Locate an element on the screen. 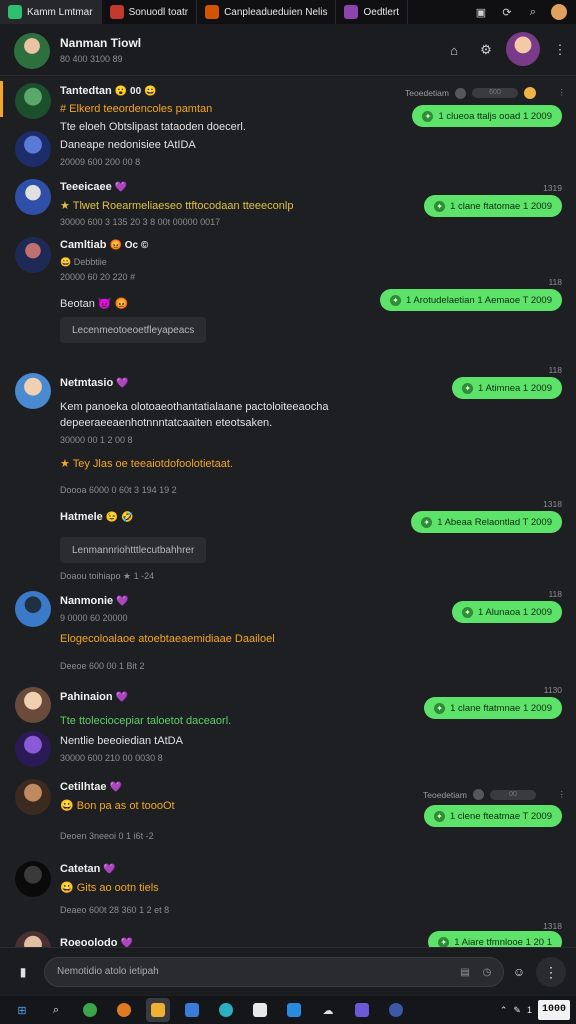 Image resolution: width=576 pixels, height=1024 pixels. audio-player: Teoedetiam 600 is located at coordinates (470, 93).